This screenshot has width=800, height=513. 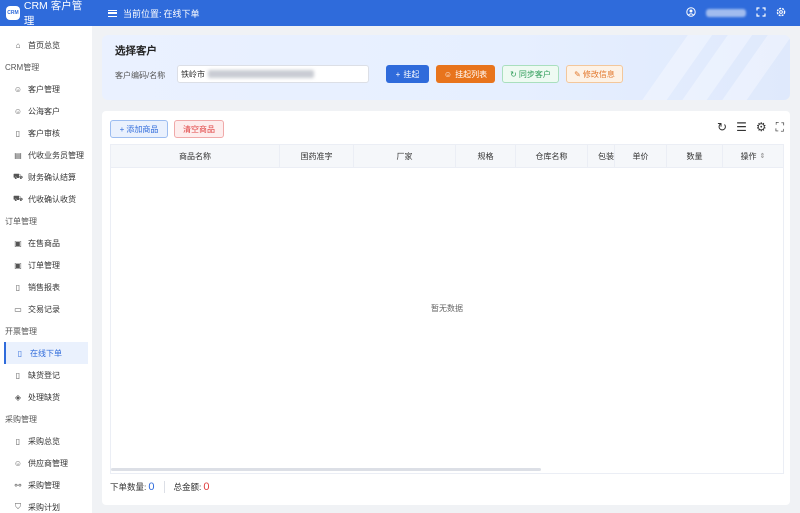 I want to click on layers-icon: ◈, so click(x=18, y=397).